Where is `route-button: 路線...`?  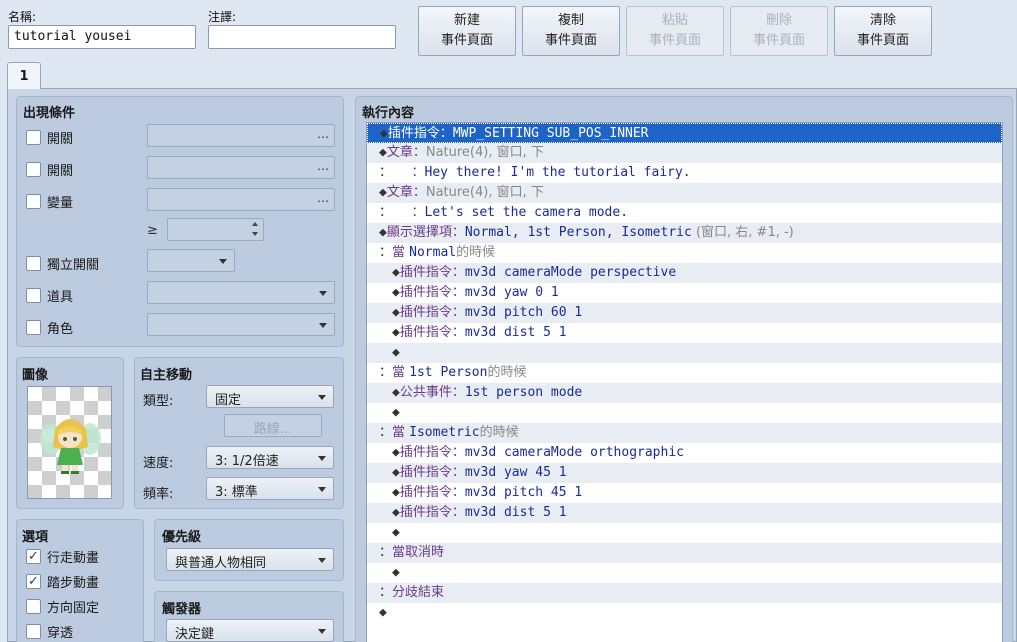
route-button: 路線... is located at coordinates (273, 425).